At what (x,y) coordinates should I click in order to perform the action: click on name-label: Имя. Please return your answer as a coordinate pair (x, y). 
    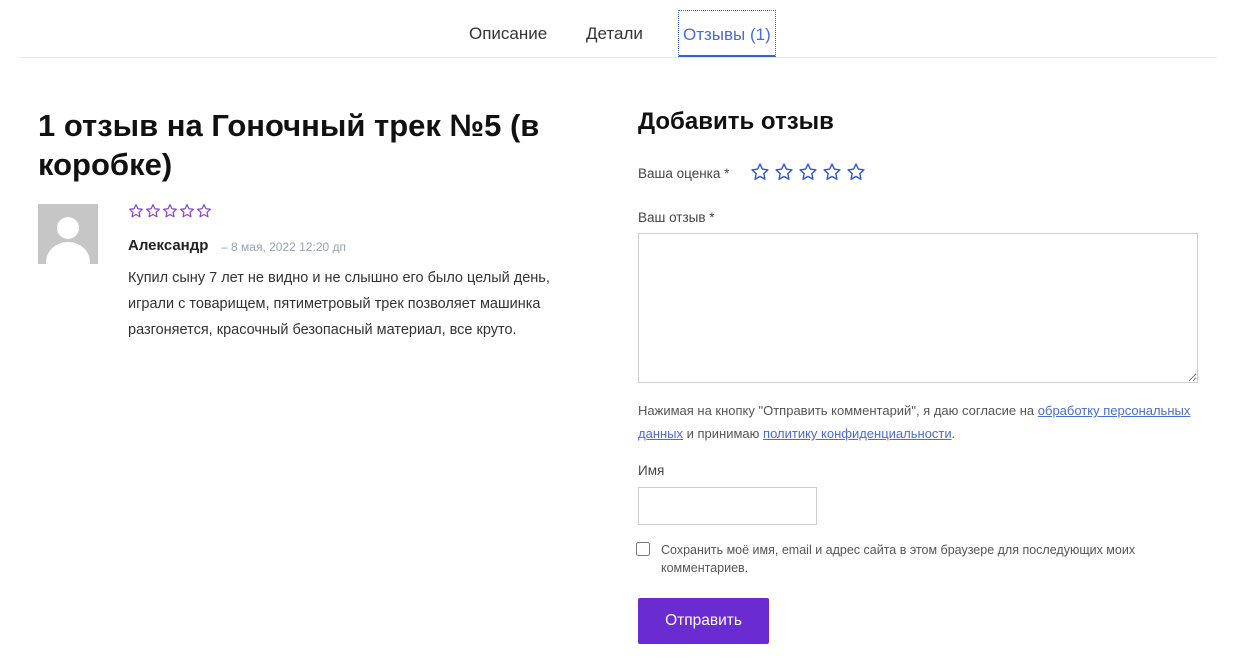
    Looking at the image, I should click on (651, 470).